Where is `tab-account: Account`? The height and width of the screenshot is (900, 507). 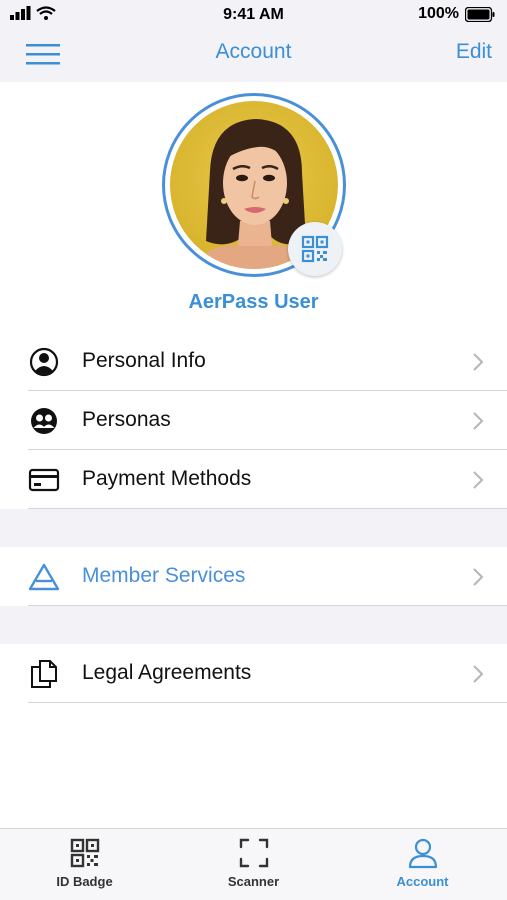 tab-account: Account is located at coordinates (422, 864).